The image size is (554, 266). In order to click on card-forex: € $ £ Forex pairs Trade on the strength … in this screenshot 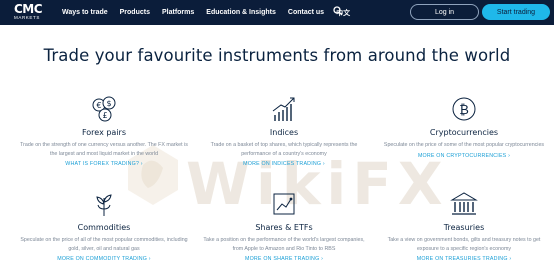, I will do `click(104, 131)`.